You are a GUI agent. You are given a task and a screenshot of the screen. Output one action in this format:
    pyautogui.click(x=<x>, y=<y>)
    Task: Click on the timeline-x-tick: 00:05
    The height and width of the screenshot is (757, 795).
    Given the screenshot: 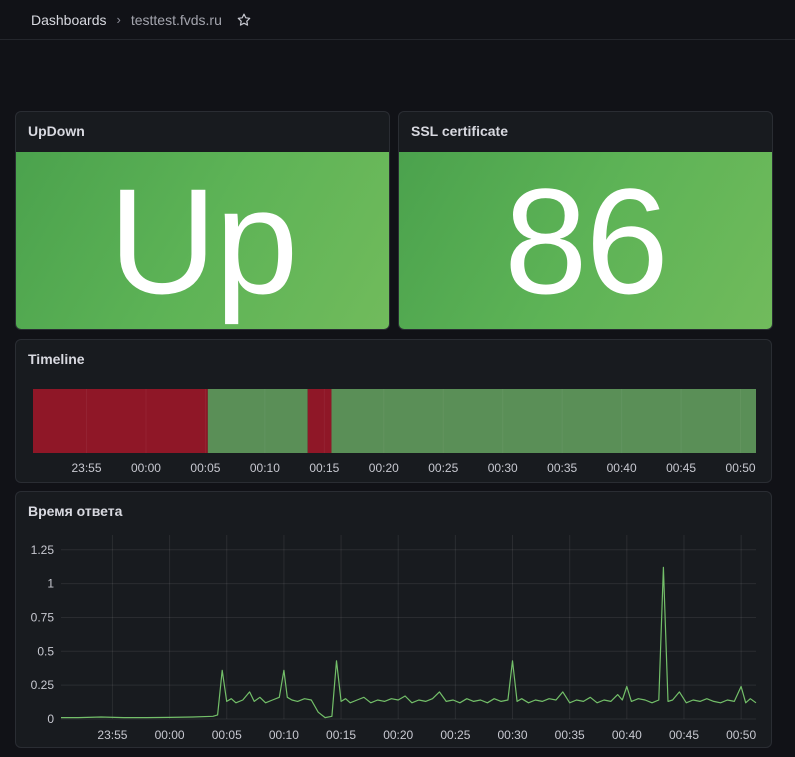 What is the action you would take?
    pyautogui.click(x=205, y=468)
    